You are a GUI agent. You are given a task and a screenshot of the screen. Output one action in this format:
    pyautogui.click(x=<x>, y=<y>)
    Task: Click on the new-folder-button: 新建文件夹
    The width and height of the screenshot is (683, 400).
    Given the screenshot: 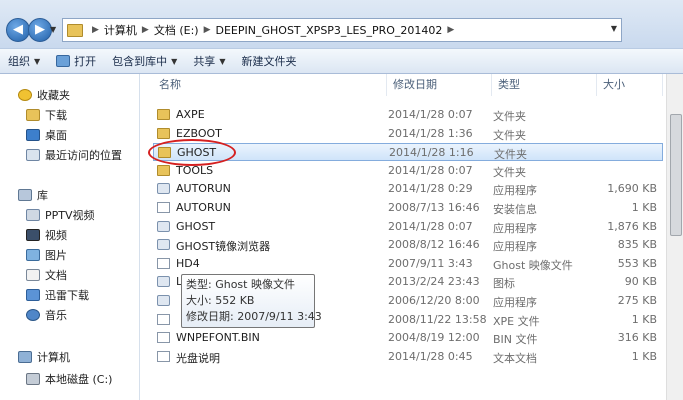 What is the action you would take?
    pyautogui.click(x=268, y=61)
    